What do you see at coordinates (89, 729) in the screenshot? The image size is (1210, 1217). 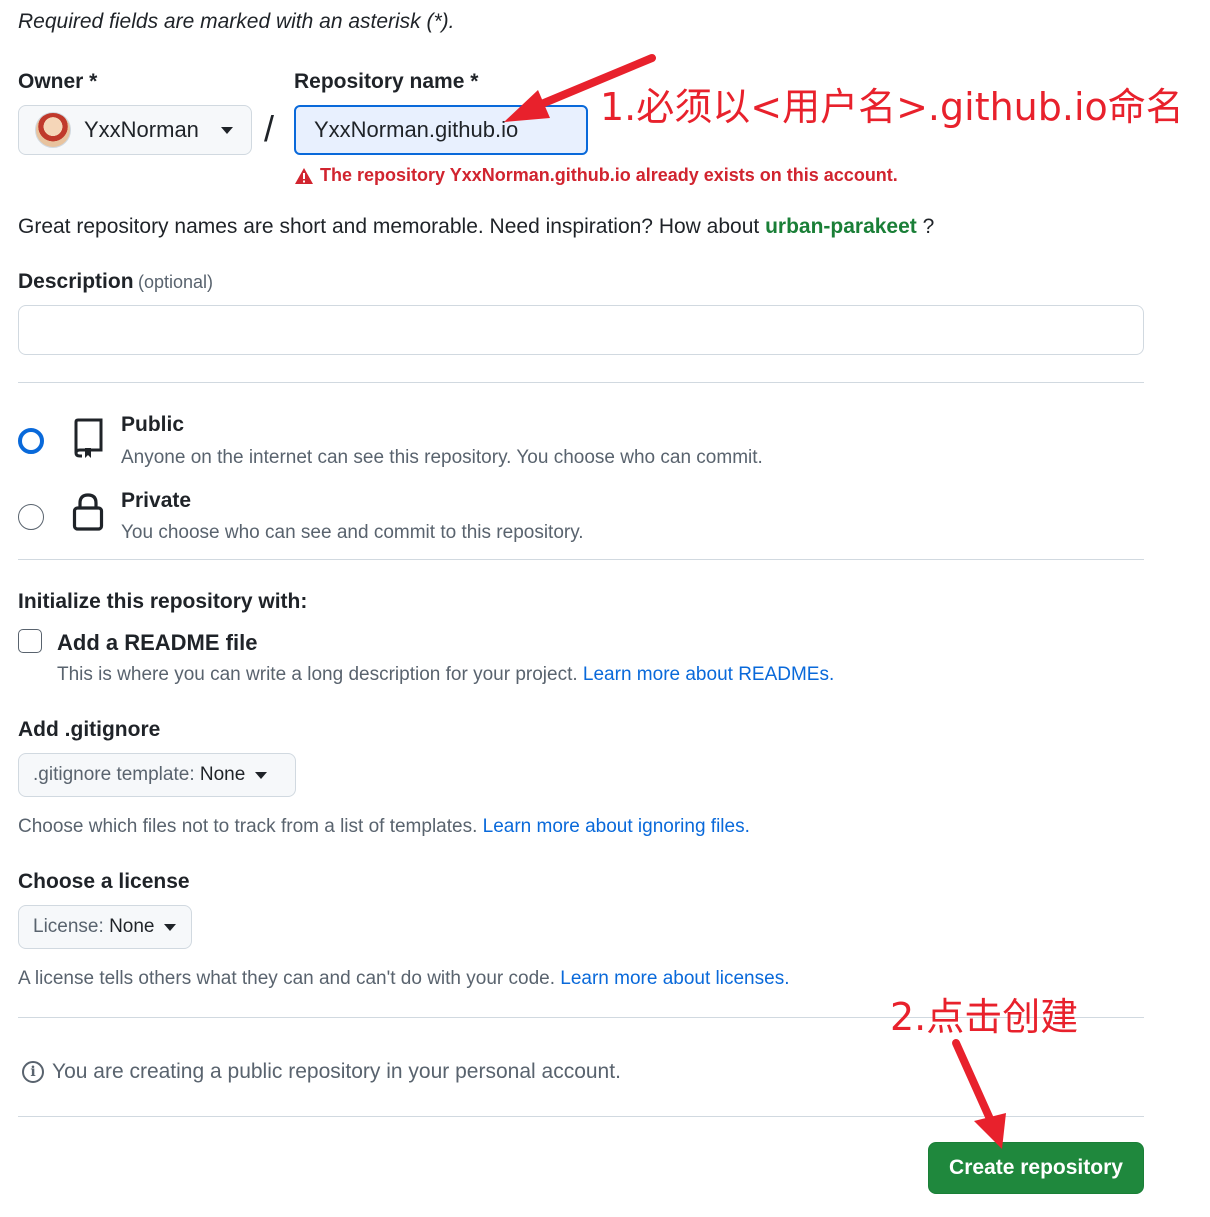 I see `gitignore-heading: Add .gitignore` at bounding box center [89, 729].